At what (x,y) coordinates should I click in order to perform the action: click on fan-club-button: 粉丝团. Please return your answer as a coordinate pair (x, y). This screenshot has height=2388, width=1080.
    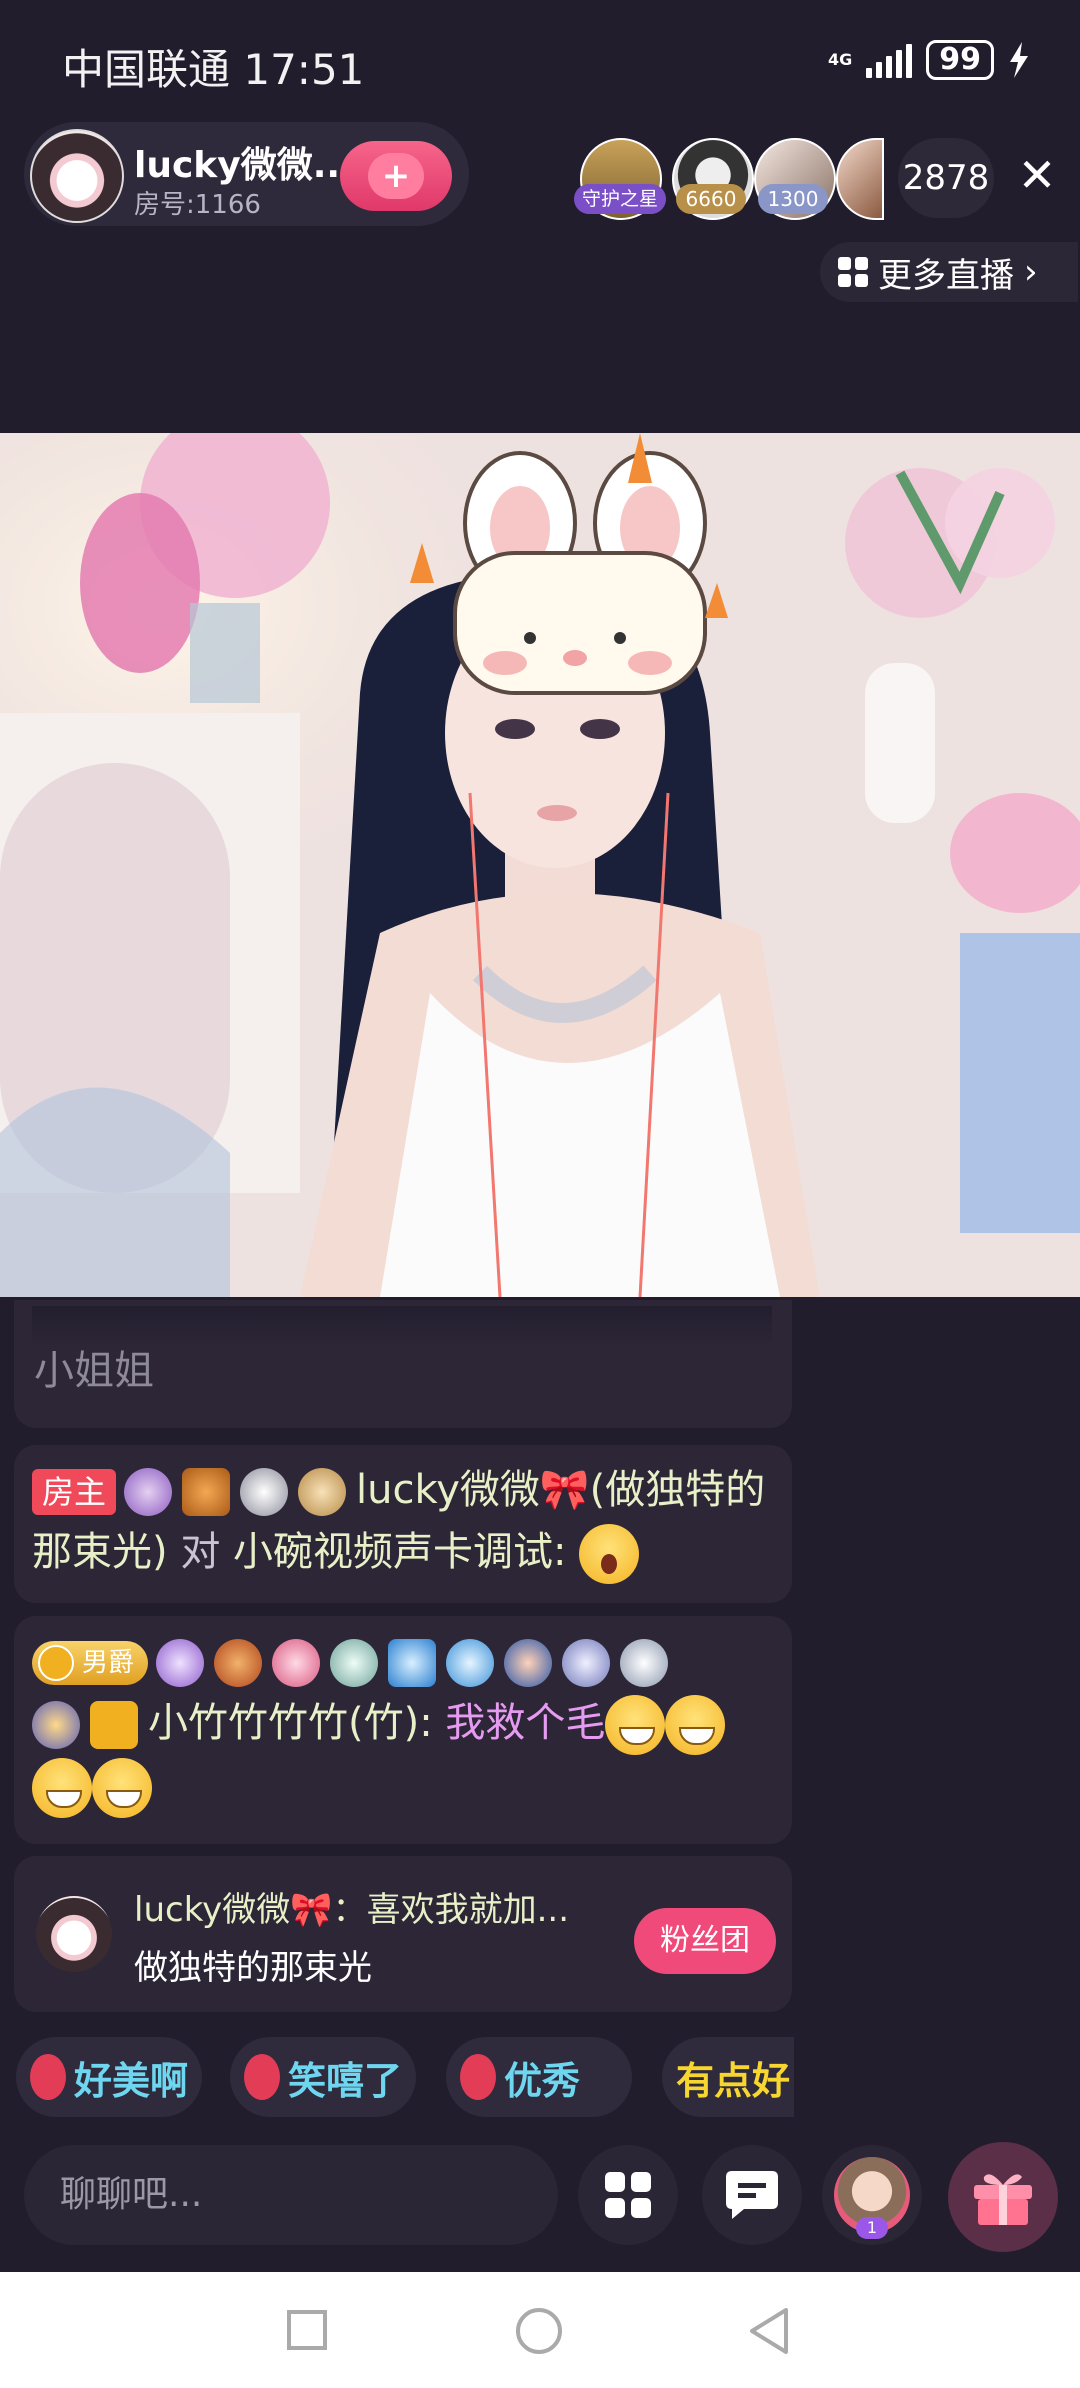
    Looking at the image, I should click on (705, 1941).